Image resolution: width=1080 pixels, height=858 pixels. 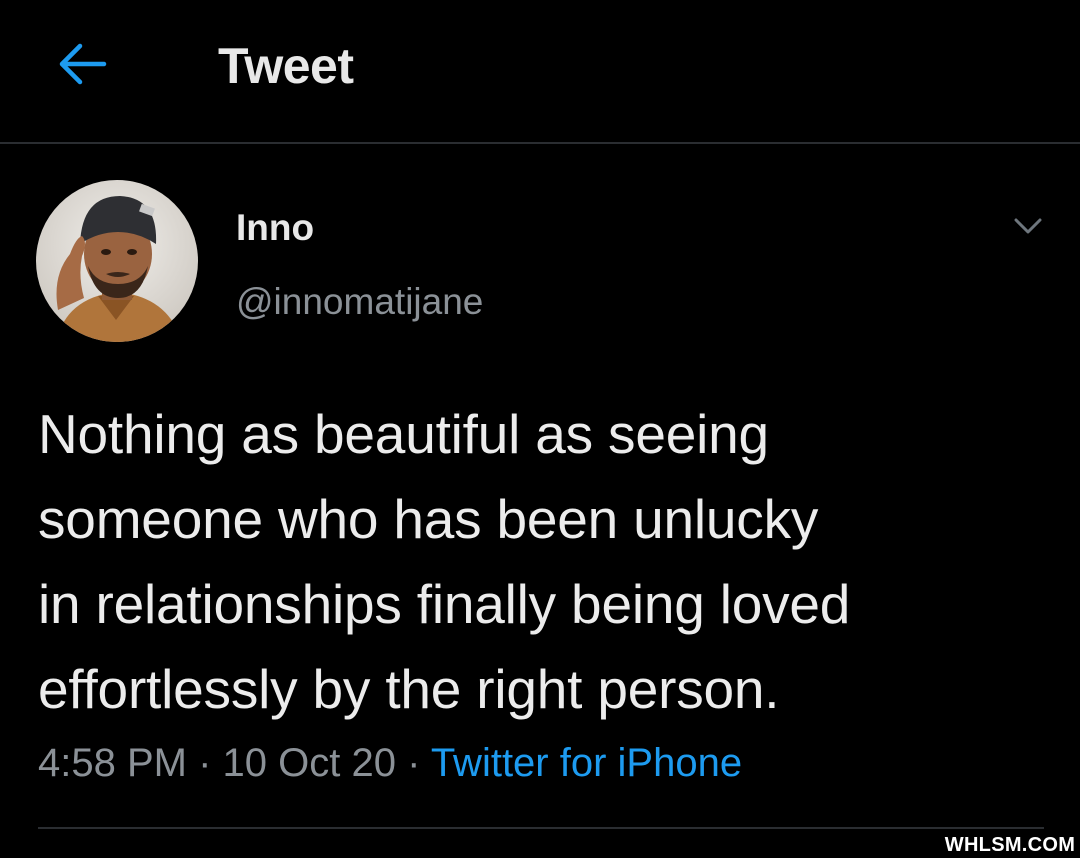 I want to click on profile-photo, so click(x=117, y=261).